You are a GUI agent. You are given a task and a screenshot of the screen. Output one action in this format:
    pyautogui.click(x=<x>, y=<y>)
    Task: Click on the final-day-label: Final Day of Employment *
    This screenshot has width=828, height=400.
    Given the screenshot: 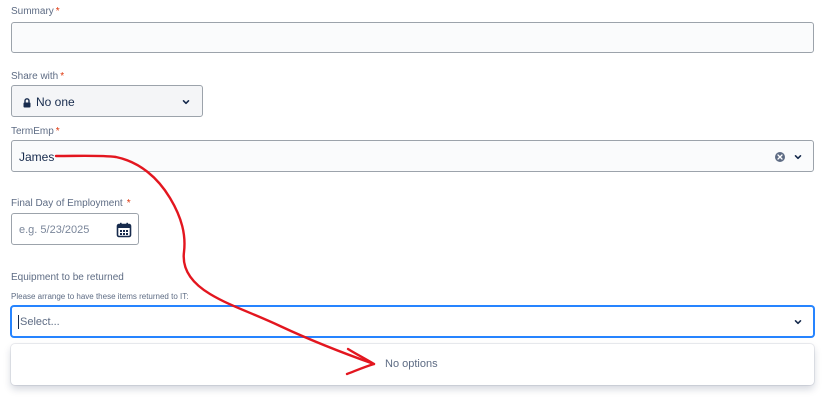 What is the action you would take?
    pyautogui.click(x=71, y=203)
    